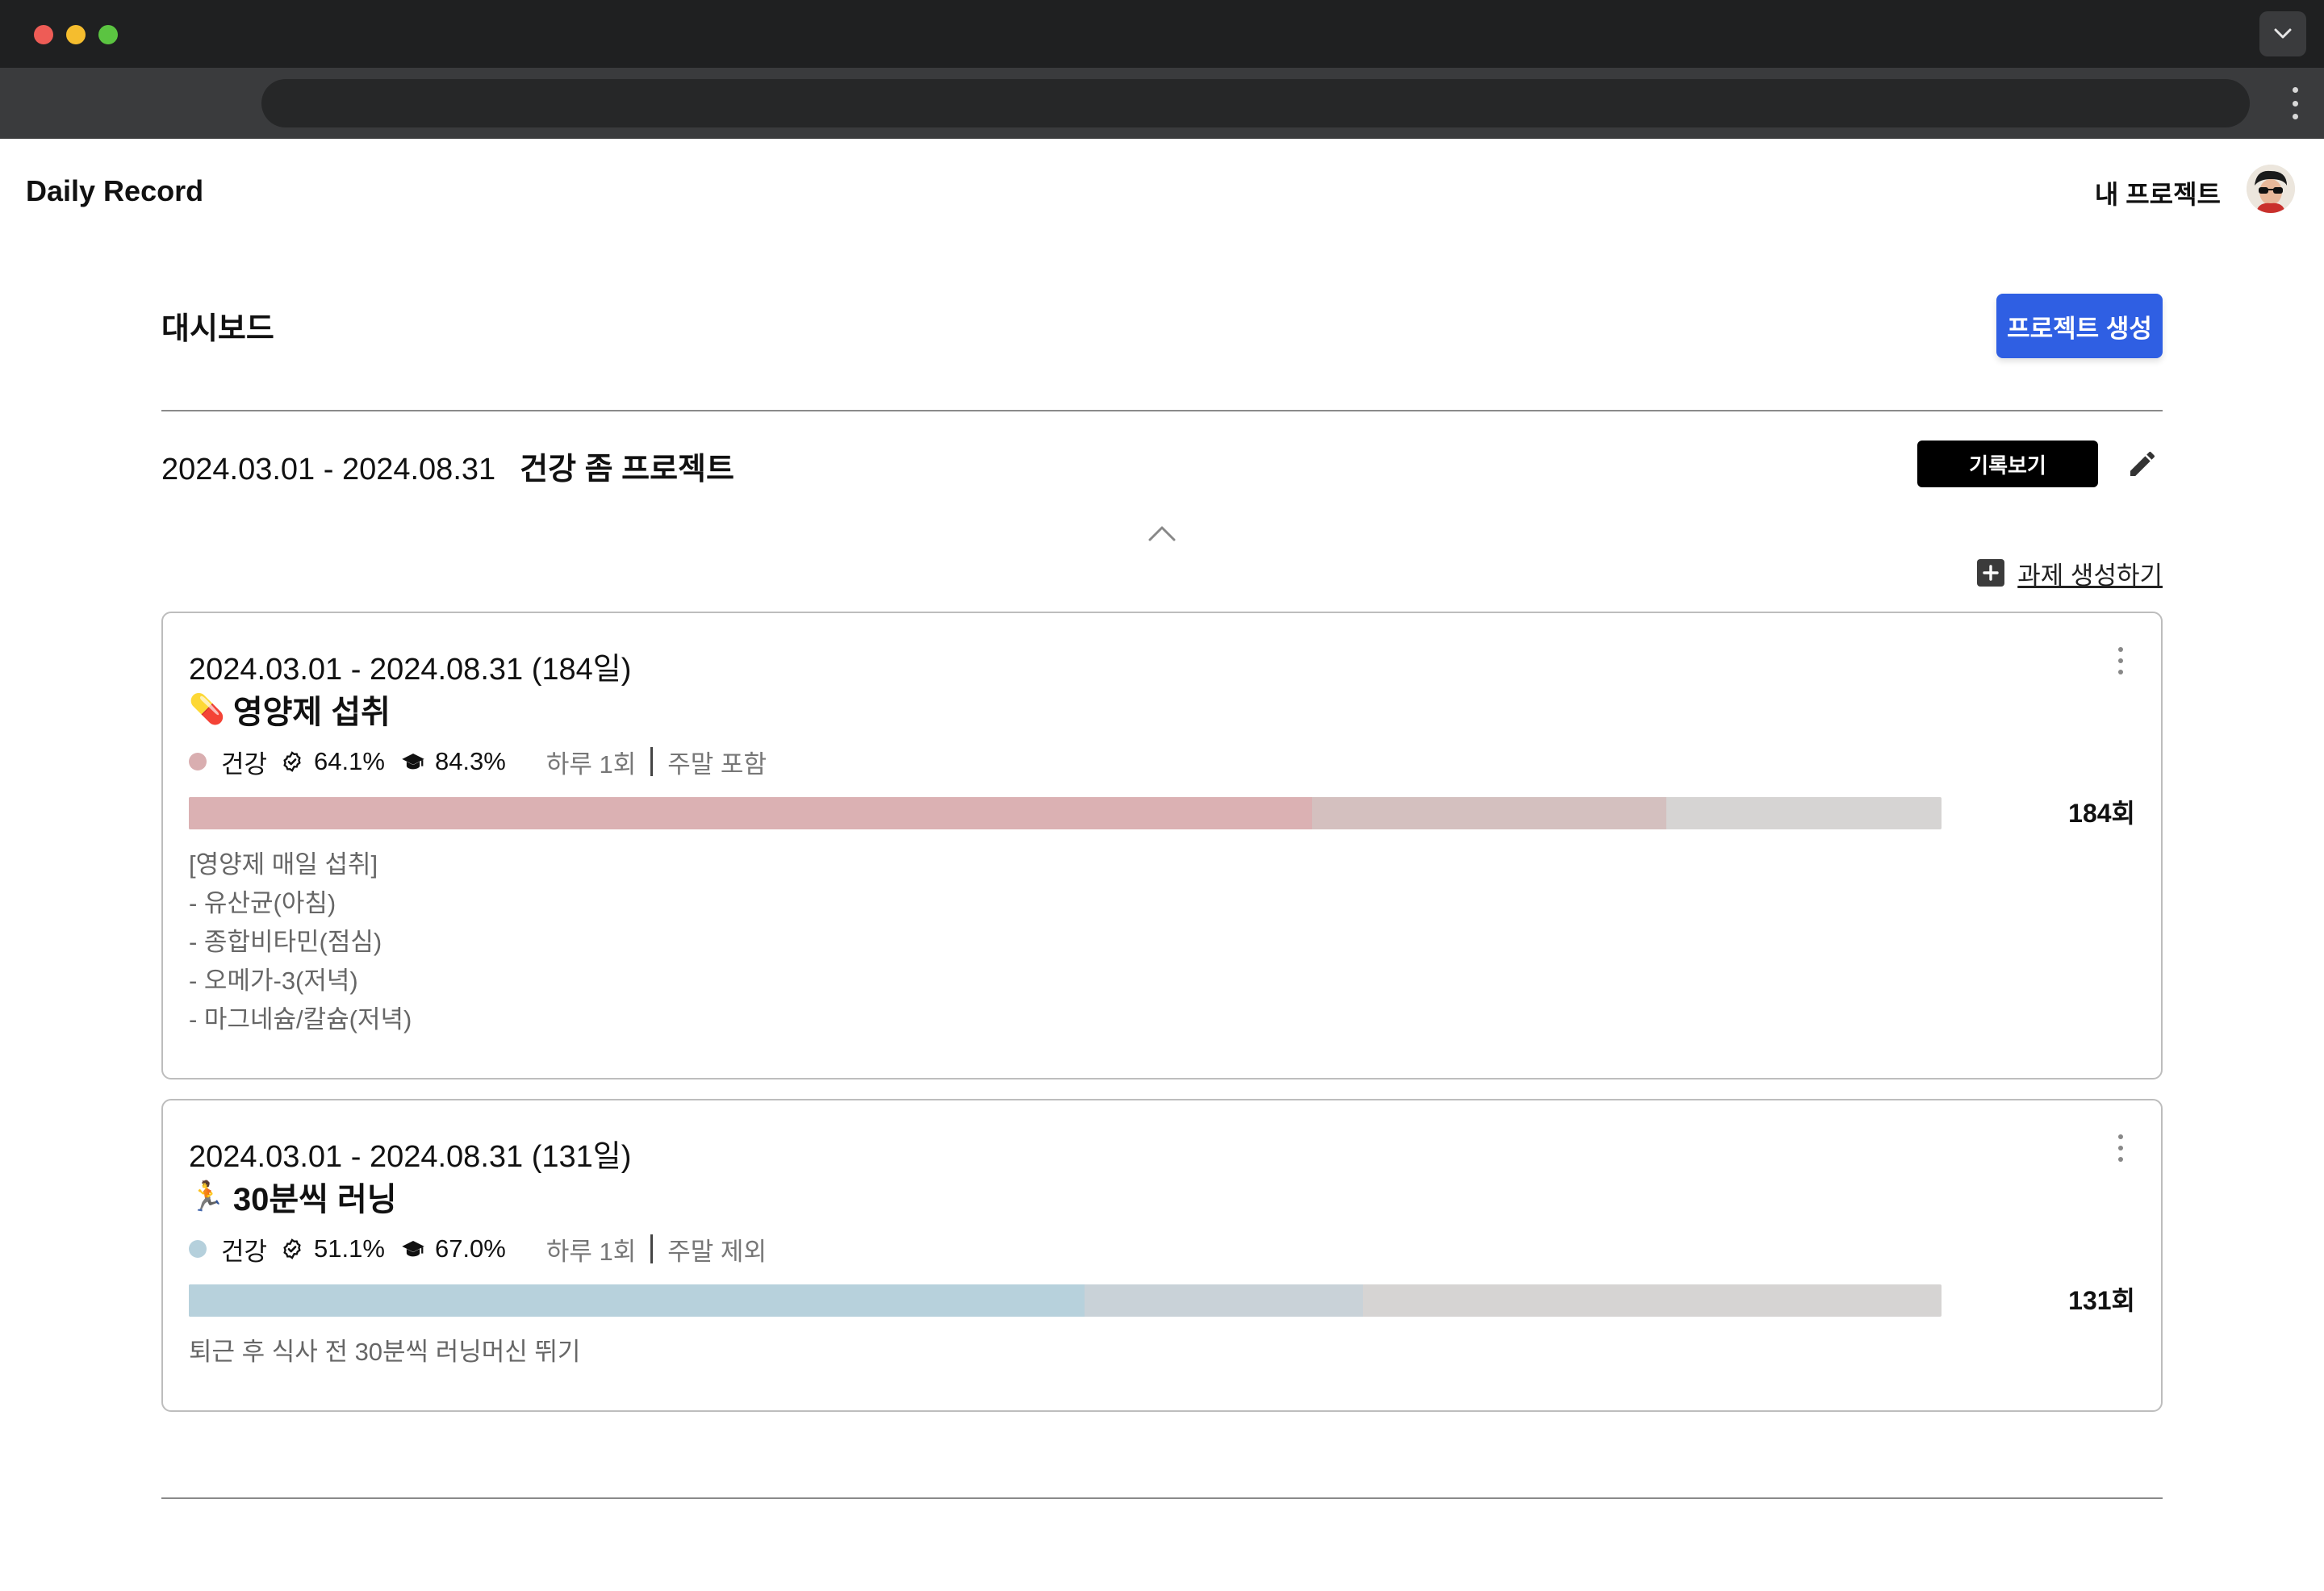  Describe the element at coordinates (2101, 813) in the screenshot. I see `task-count: 184회` at that location.